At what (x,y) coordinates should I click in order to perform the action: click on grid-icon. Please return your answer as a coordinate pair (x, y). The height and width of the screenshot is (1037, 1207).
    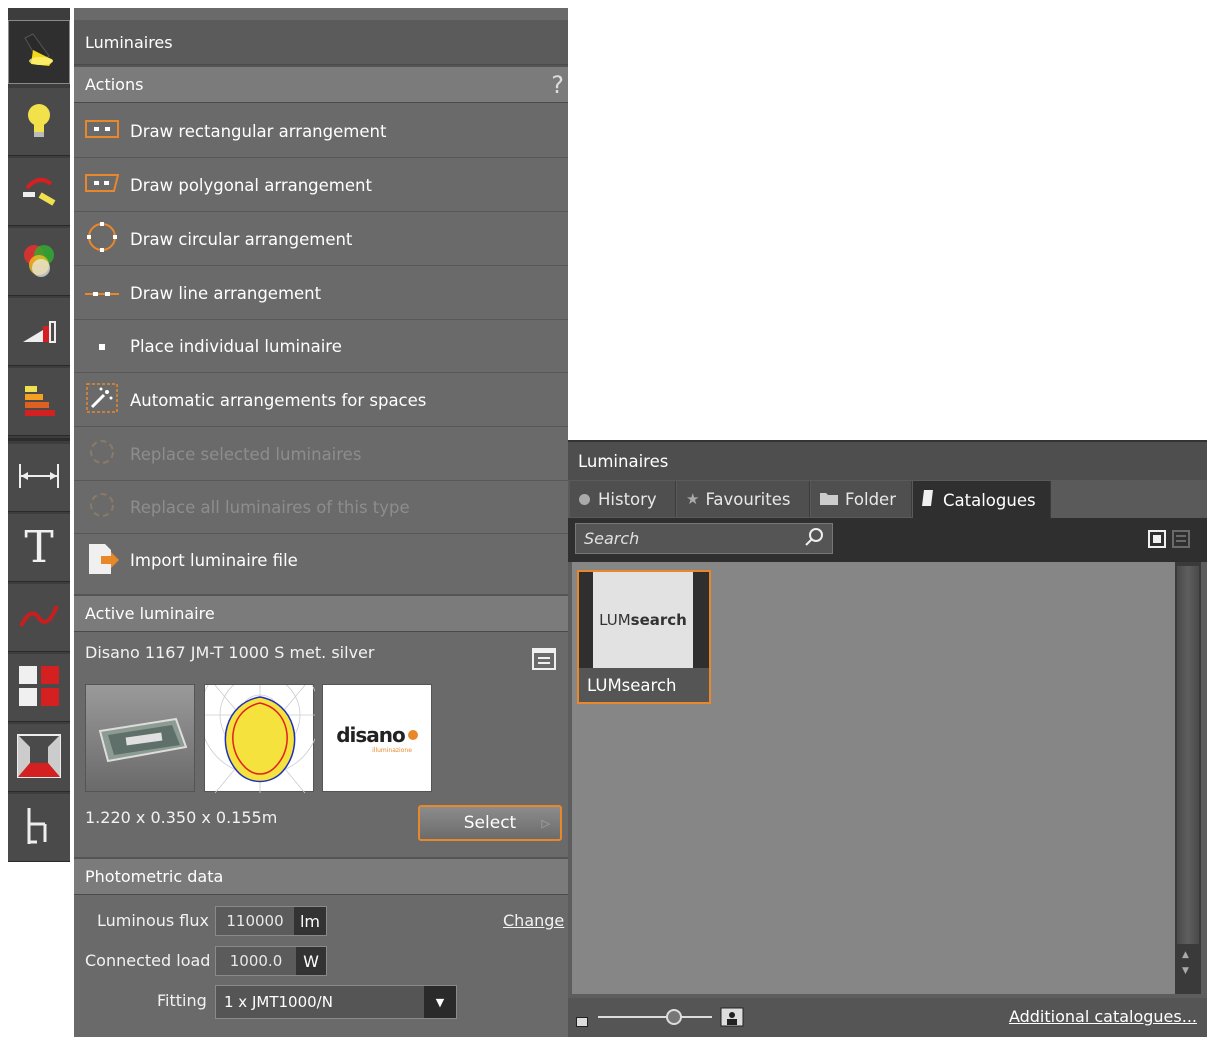
    Looking at the image, I should click on (39, 688).